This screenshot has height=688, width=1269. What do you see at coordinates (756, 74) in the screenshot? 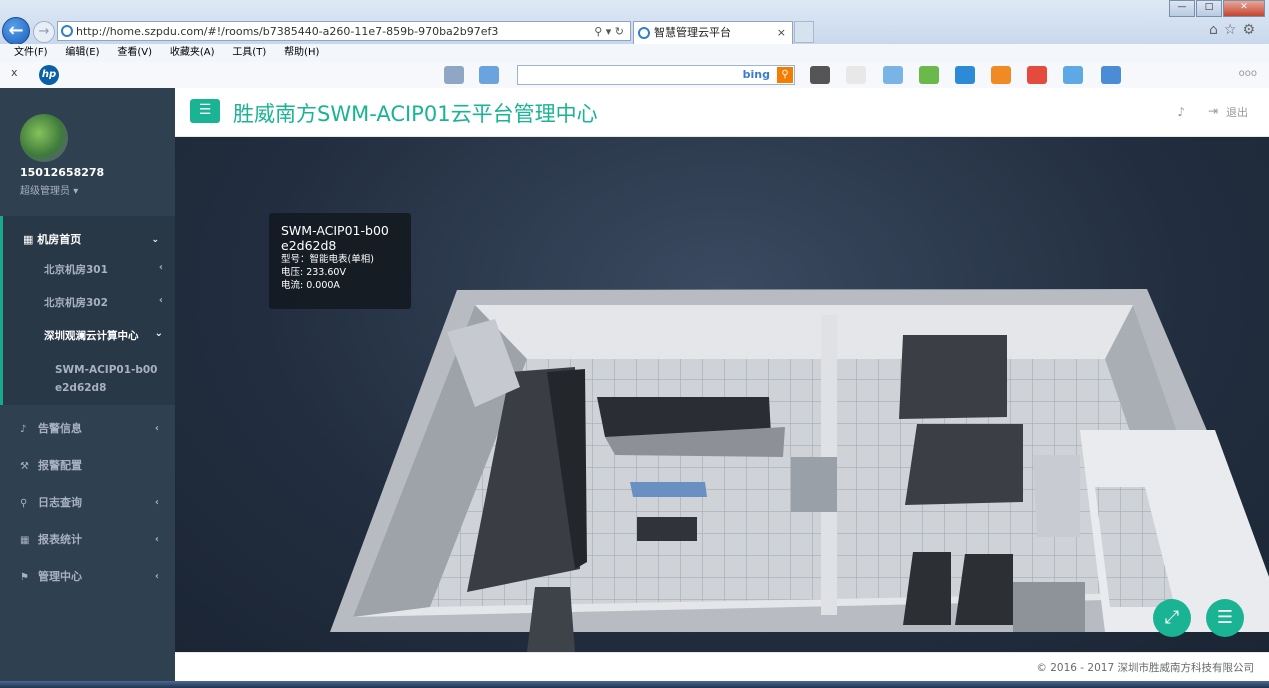
I see `bing-label: bing` at bounding box center [756, 74].